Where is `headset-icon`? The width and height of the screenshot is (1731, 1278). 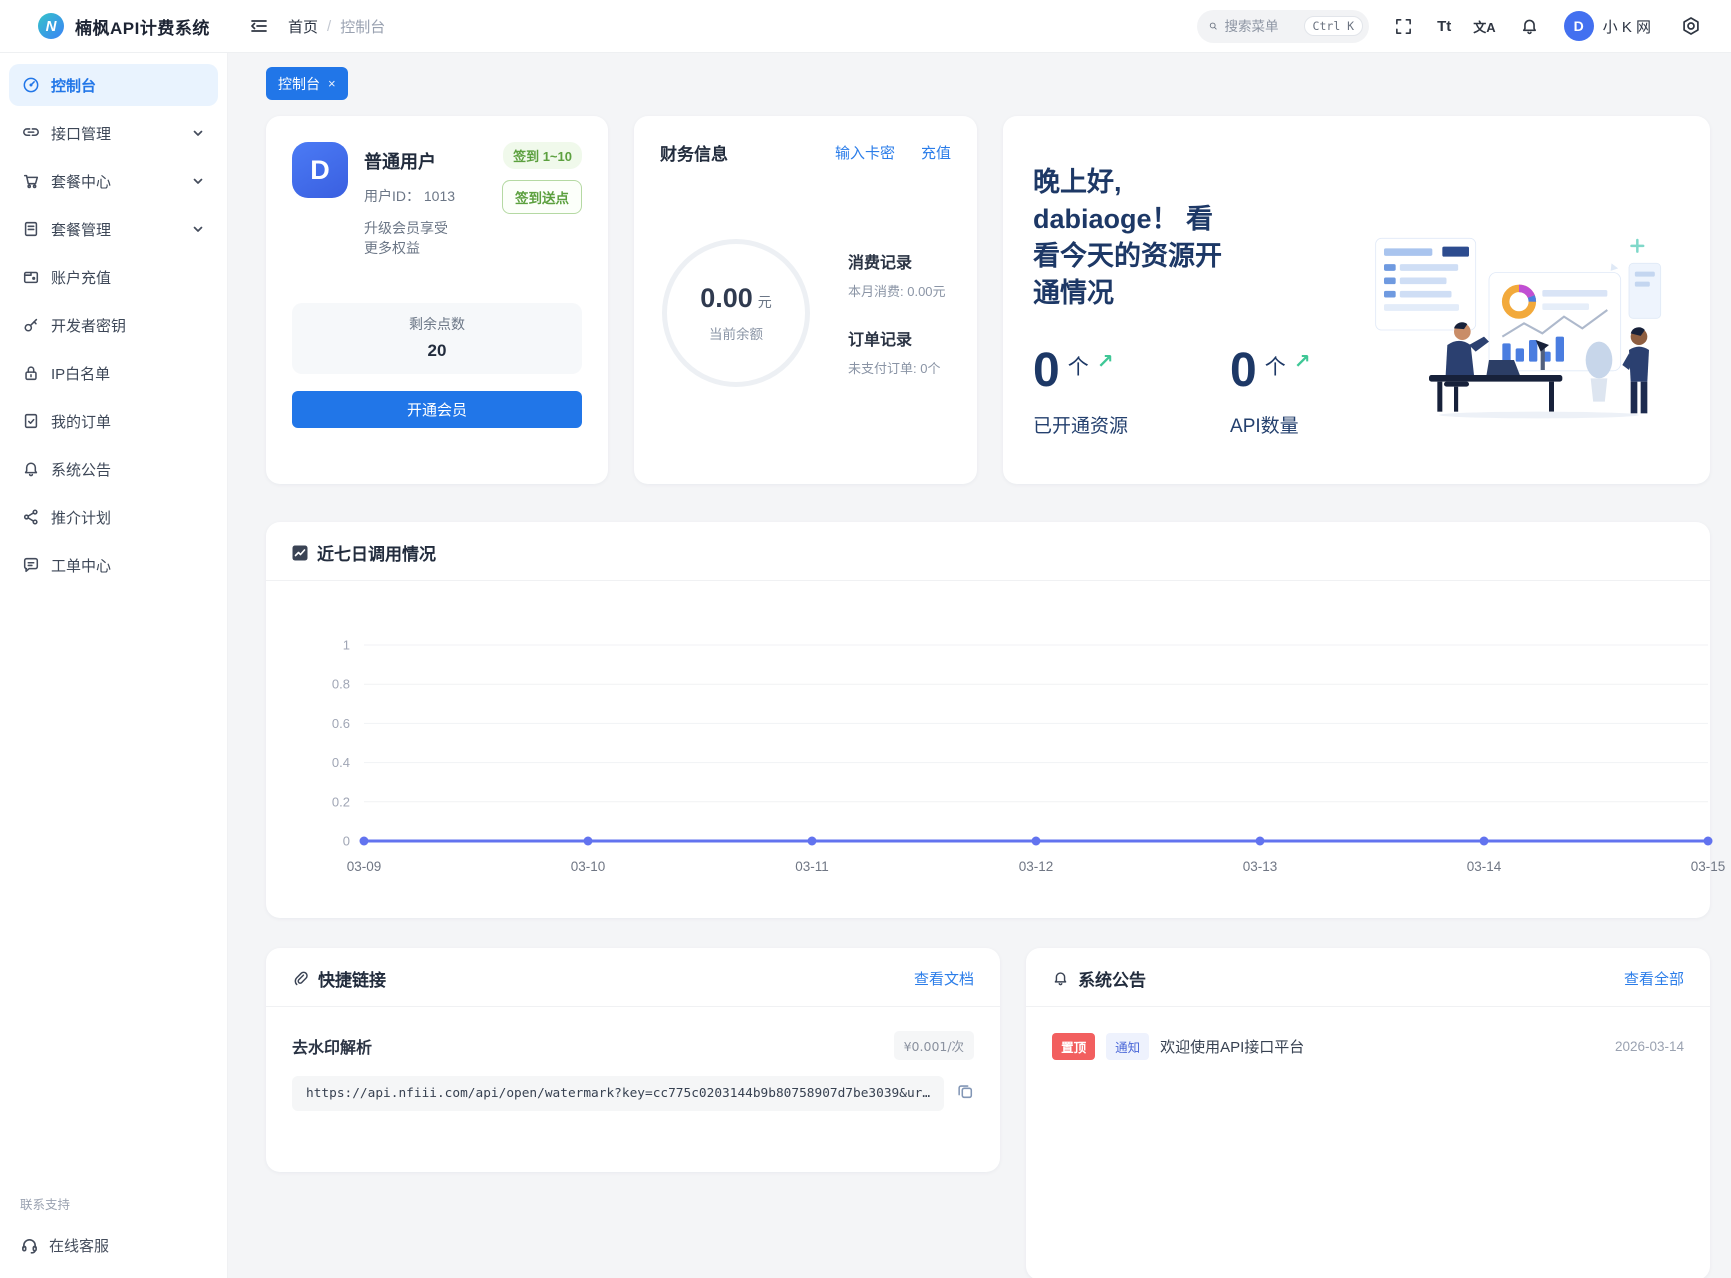 headset-icon is located at coordinates (29, 1246).